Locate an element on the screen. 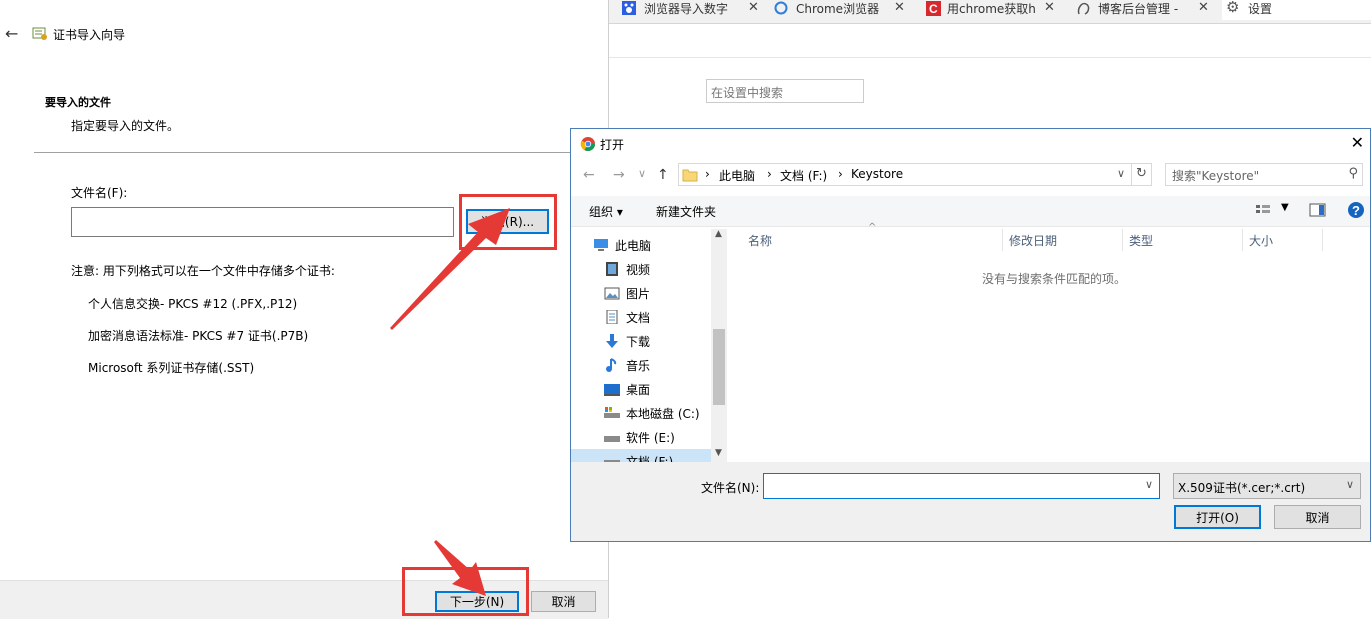 This screenshot has height=619, width=1371. forward-icon: → is located at coordinates (619, 175).